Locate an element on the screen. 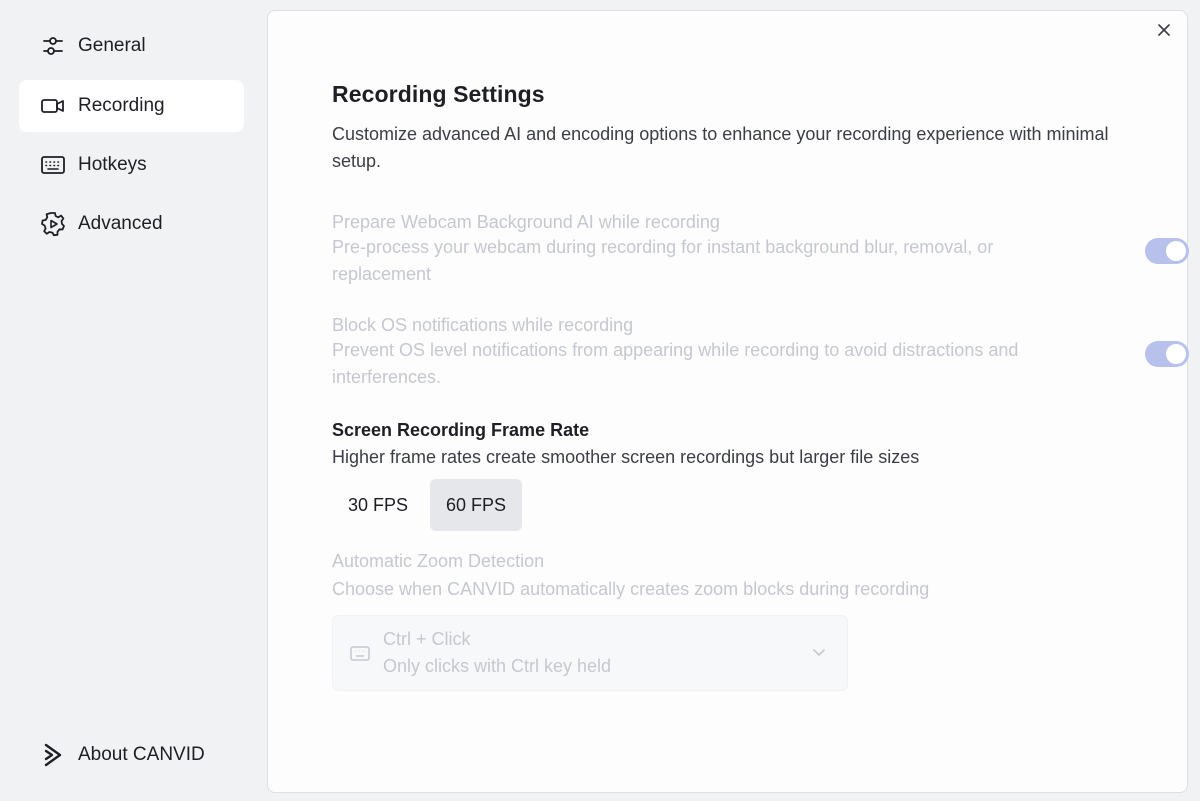 The height and width of the screenshot is (801, 1200). fps-30-button: 30 FPS is located at coordinates (378, 505).